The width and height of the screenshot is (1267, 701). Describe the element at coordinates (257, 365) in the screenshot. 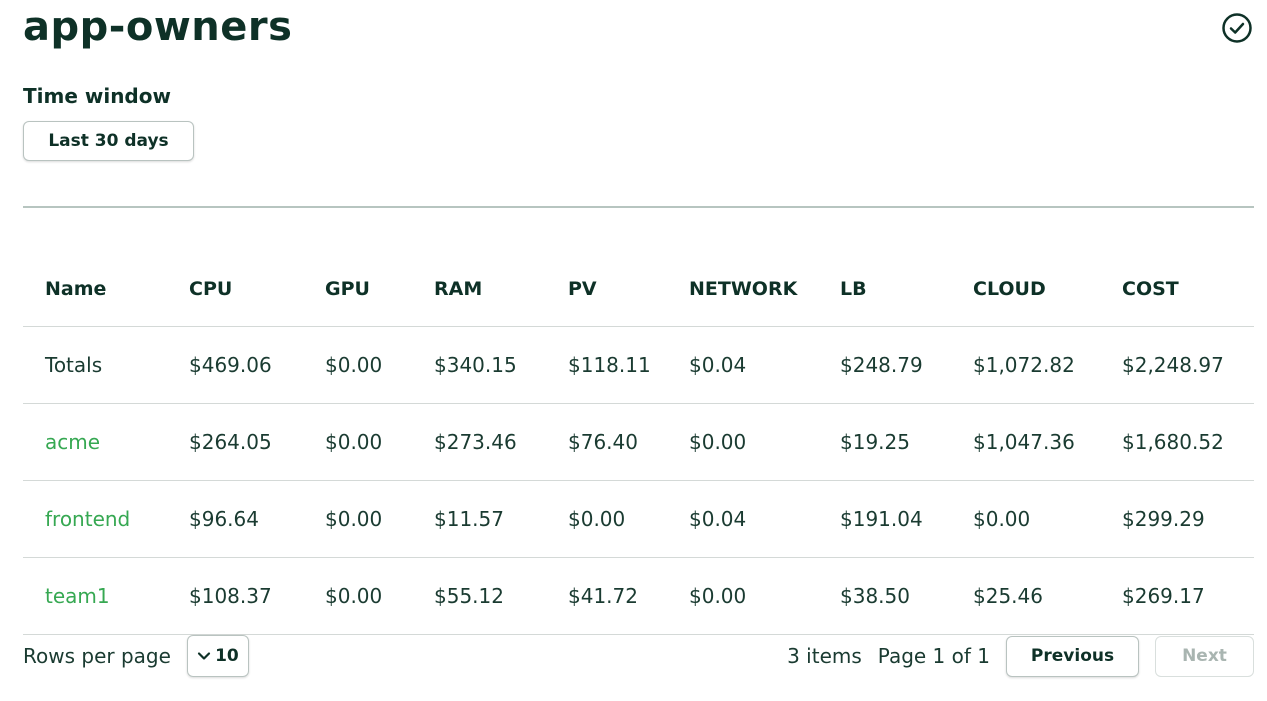

I see `totals-cpu: $469.06` at that location.